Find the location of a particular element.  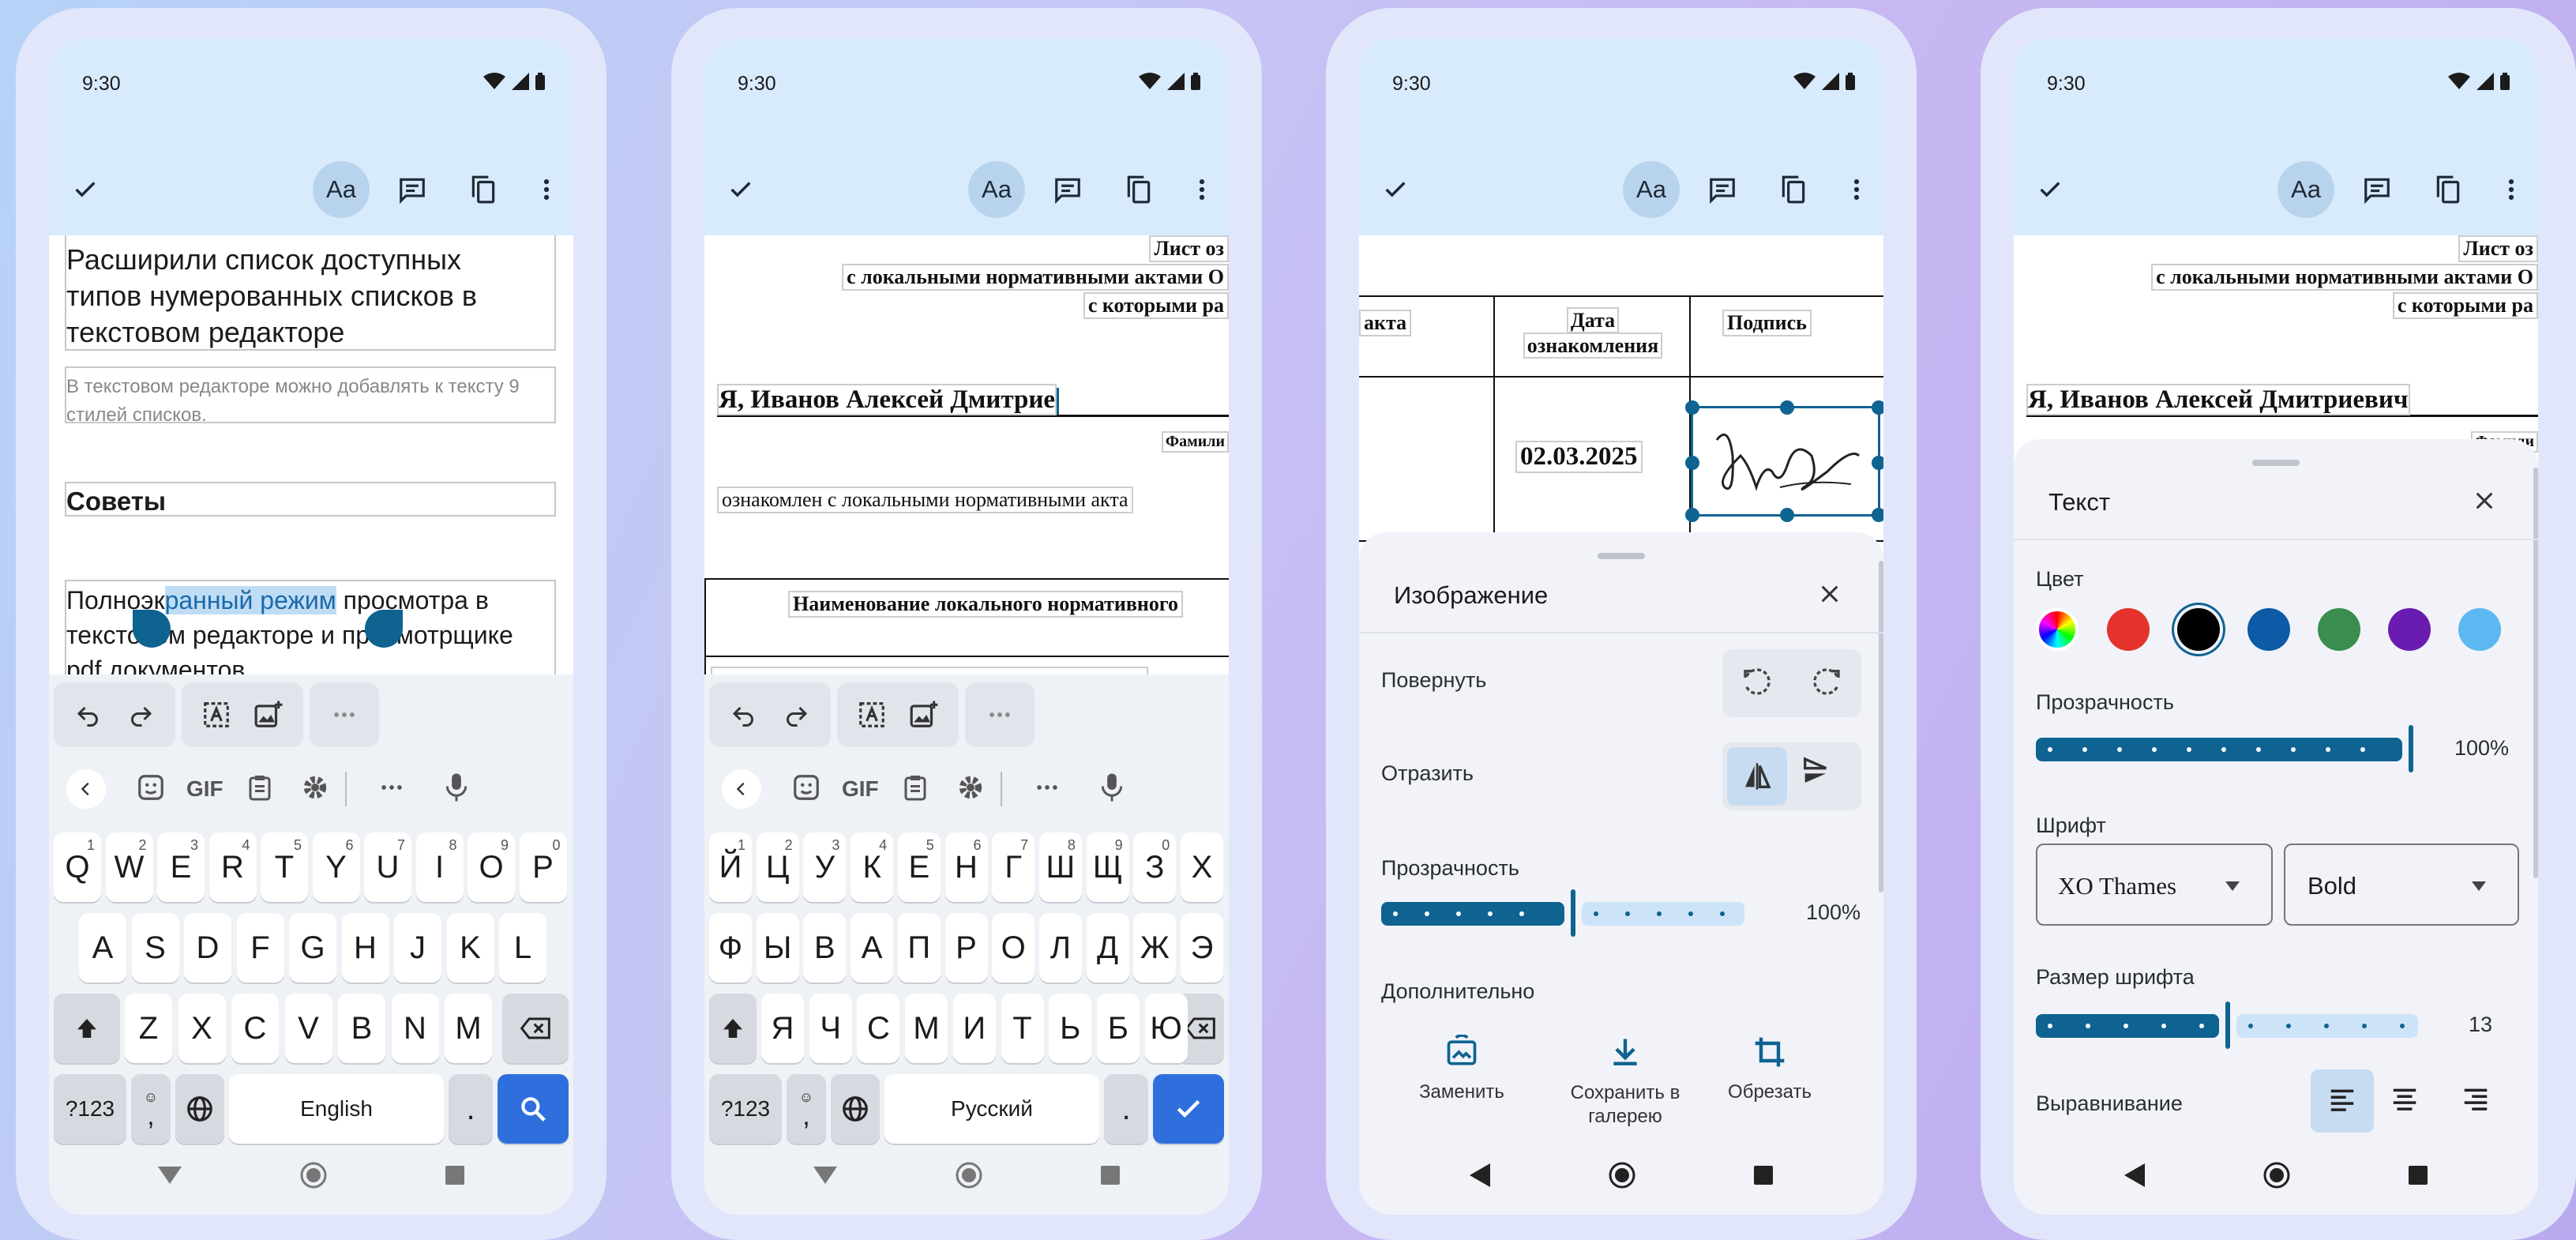

search-key is located at coordinates (533, 1109).